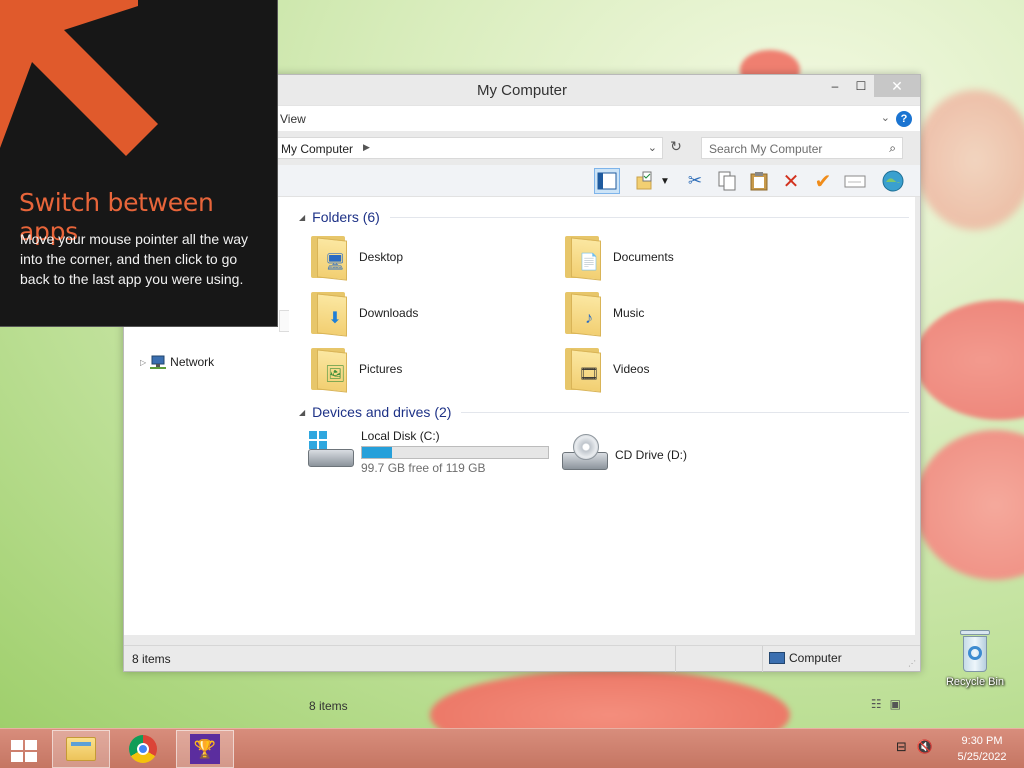 This screenshot has width=1024, height=768. I want to click on music-folder-icon: ♪, so click(583, 313).